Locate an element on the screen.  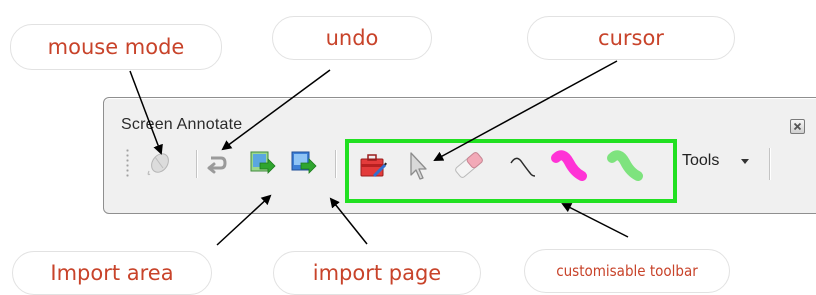
arrow-import-page is located at coordinates (348, 221).